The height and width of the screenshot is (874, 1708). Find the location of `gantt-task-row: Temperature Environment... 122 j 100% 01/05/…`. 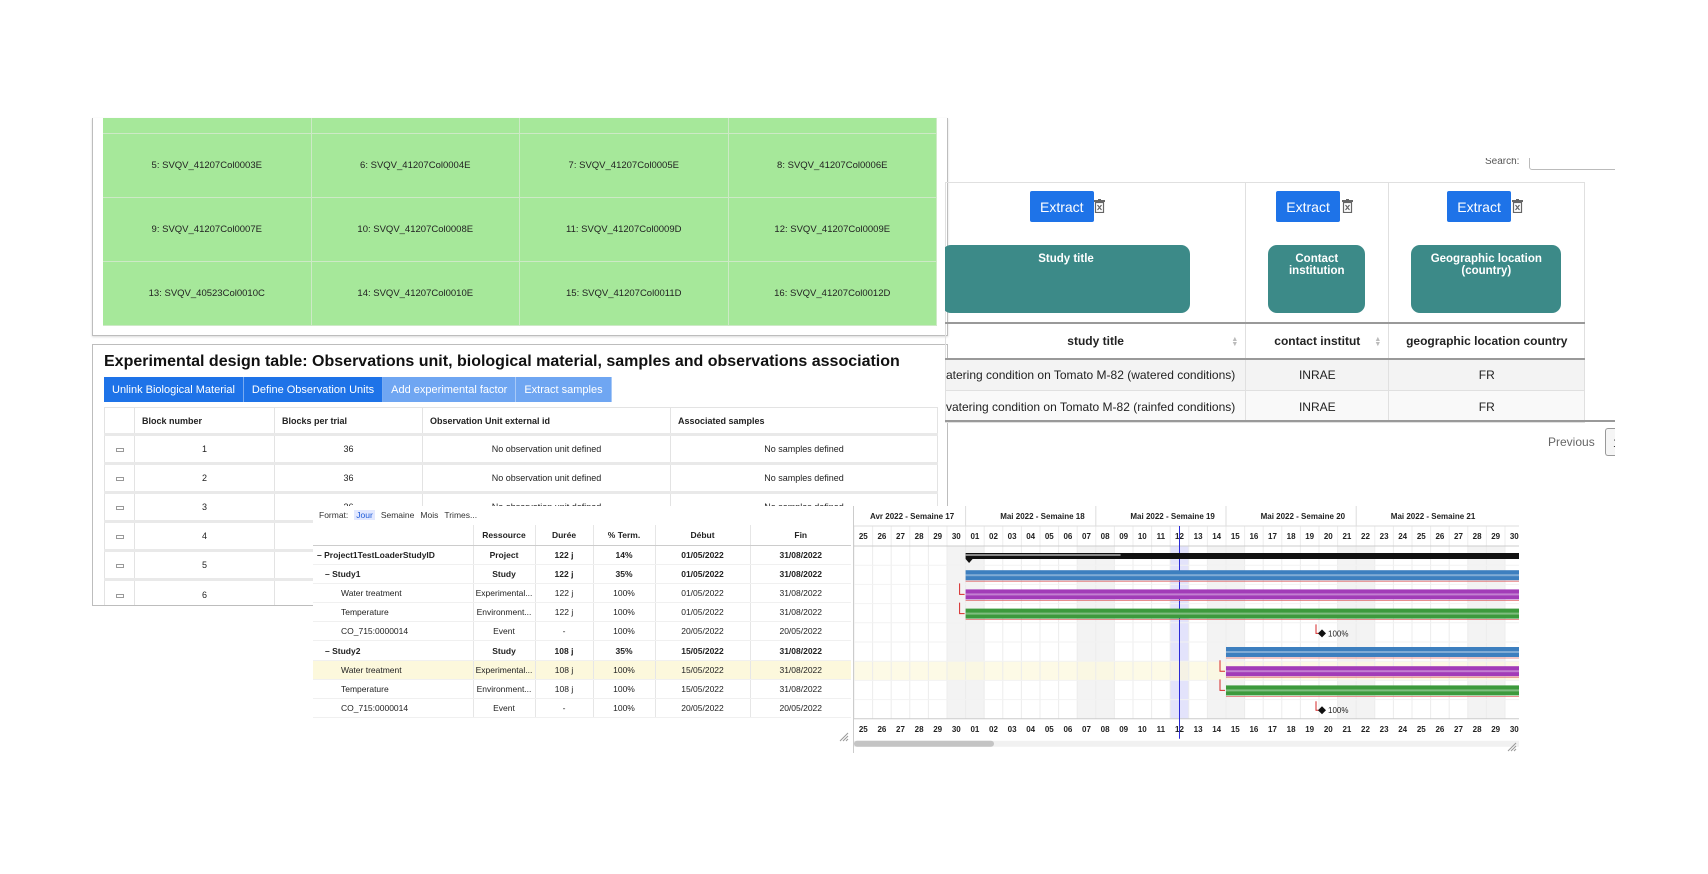

gantt-task-row: Temperature Environment... 122 j 100% 01/05/… is located at coordinates (582, 612).